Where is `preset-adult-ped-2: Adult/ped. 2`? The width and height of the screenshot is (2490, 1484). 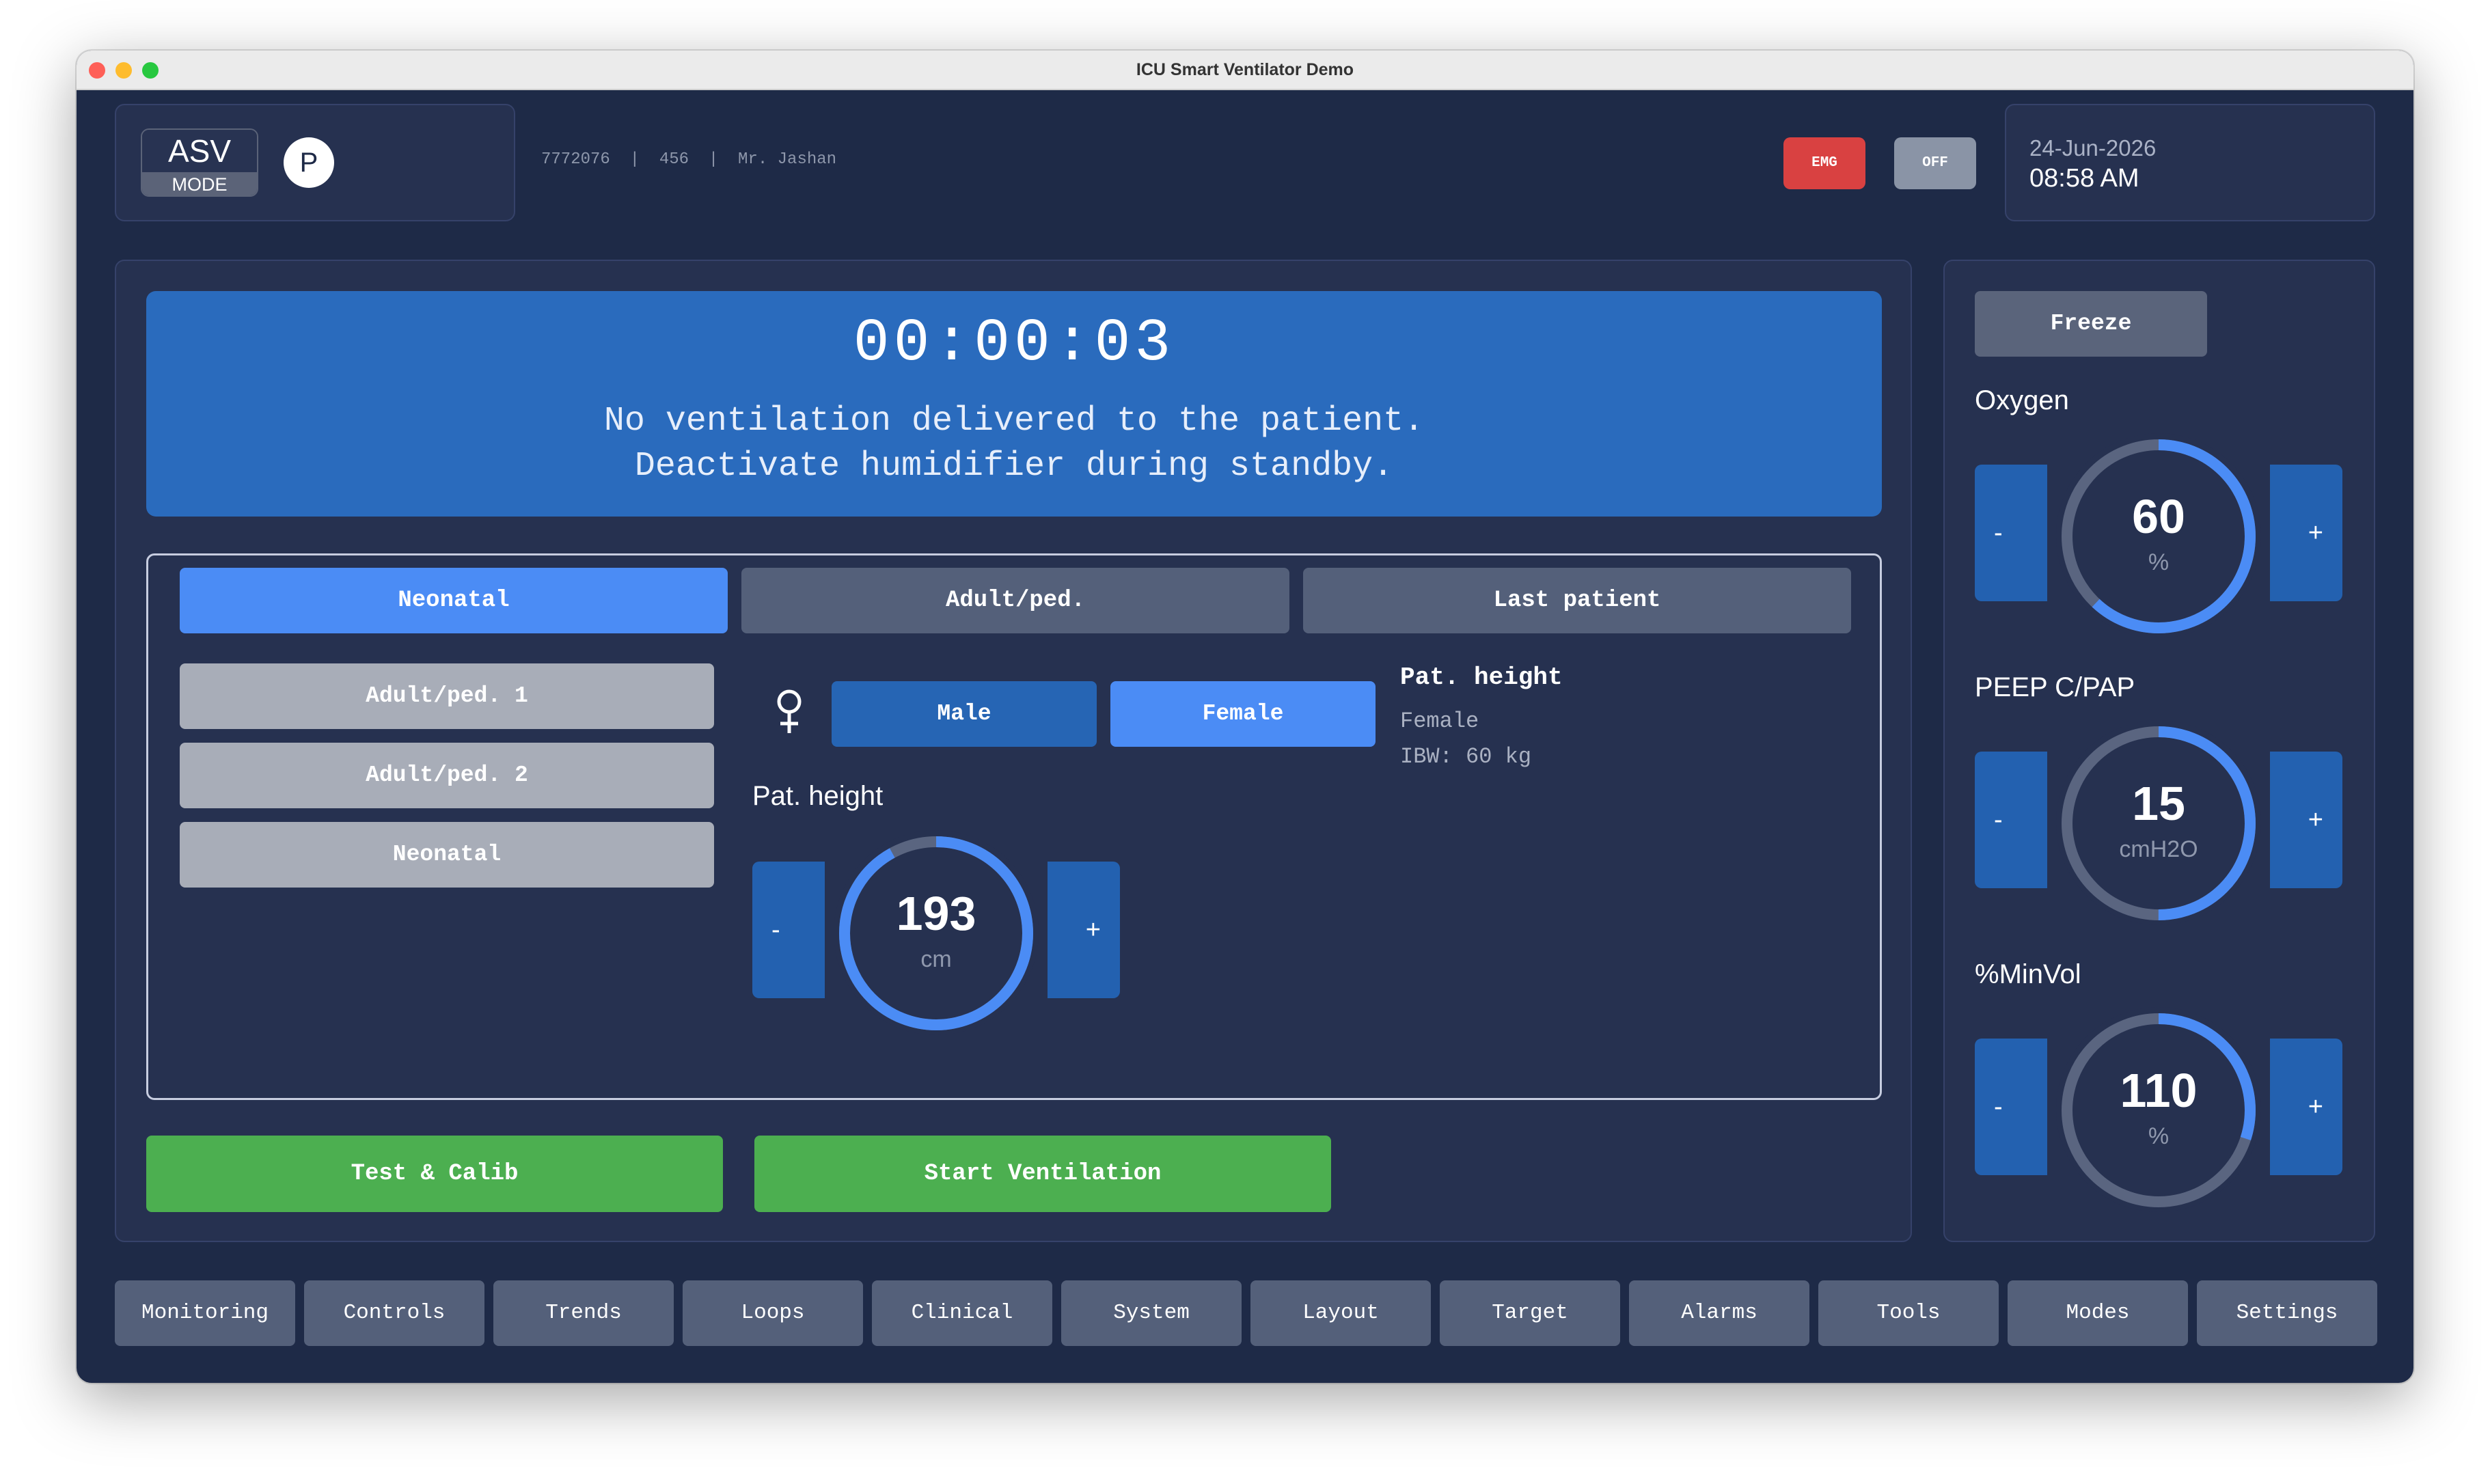
preset-adult-ped-2: Adult/ped. 2 is located at coordinates (447, 776).